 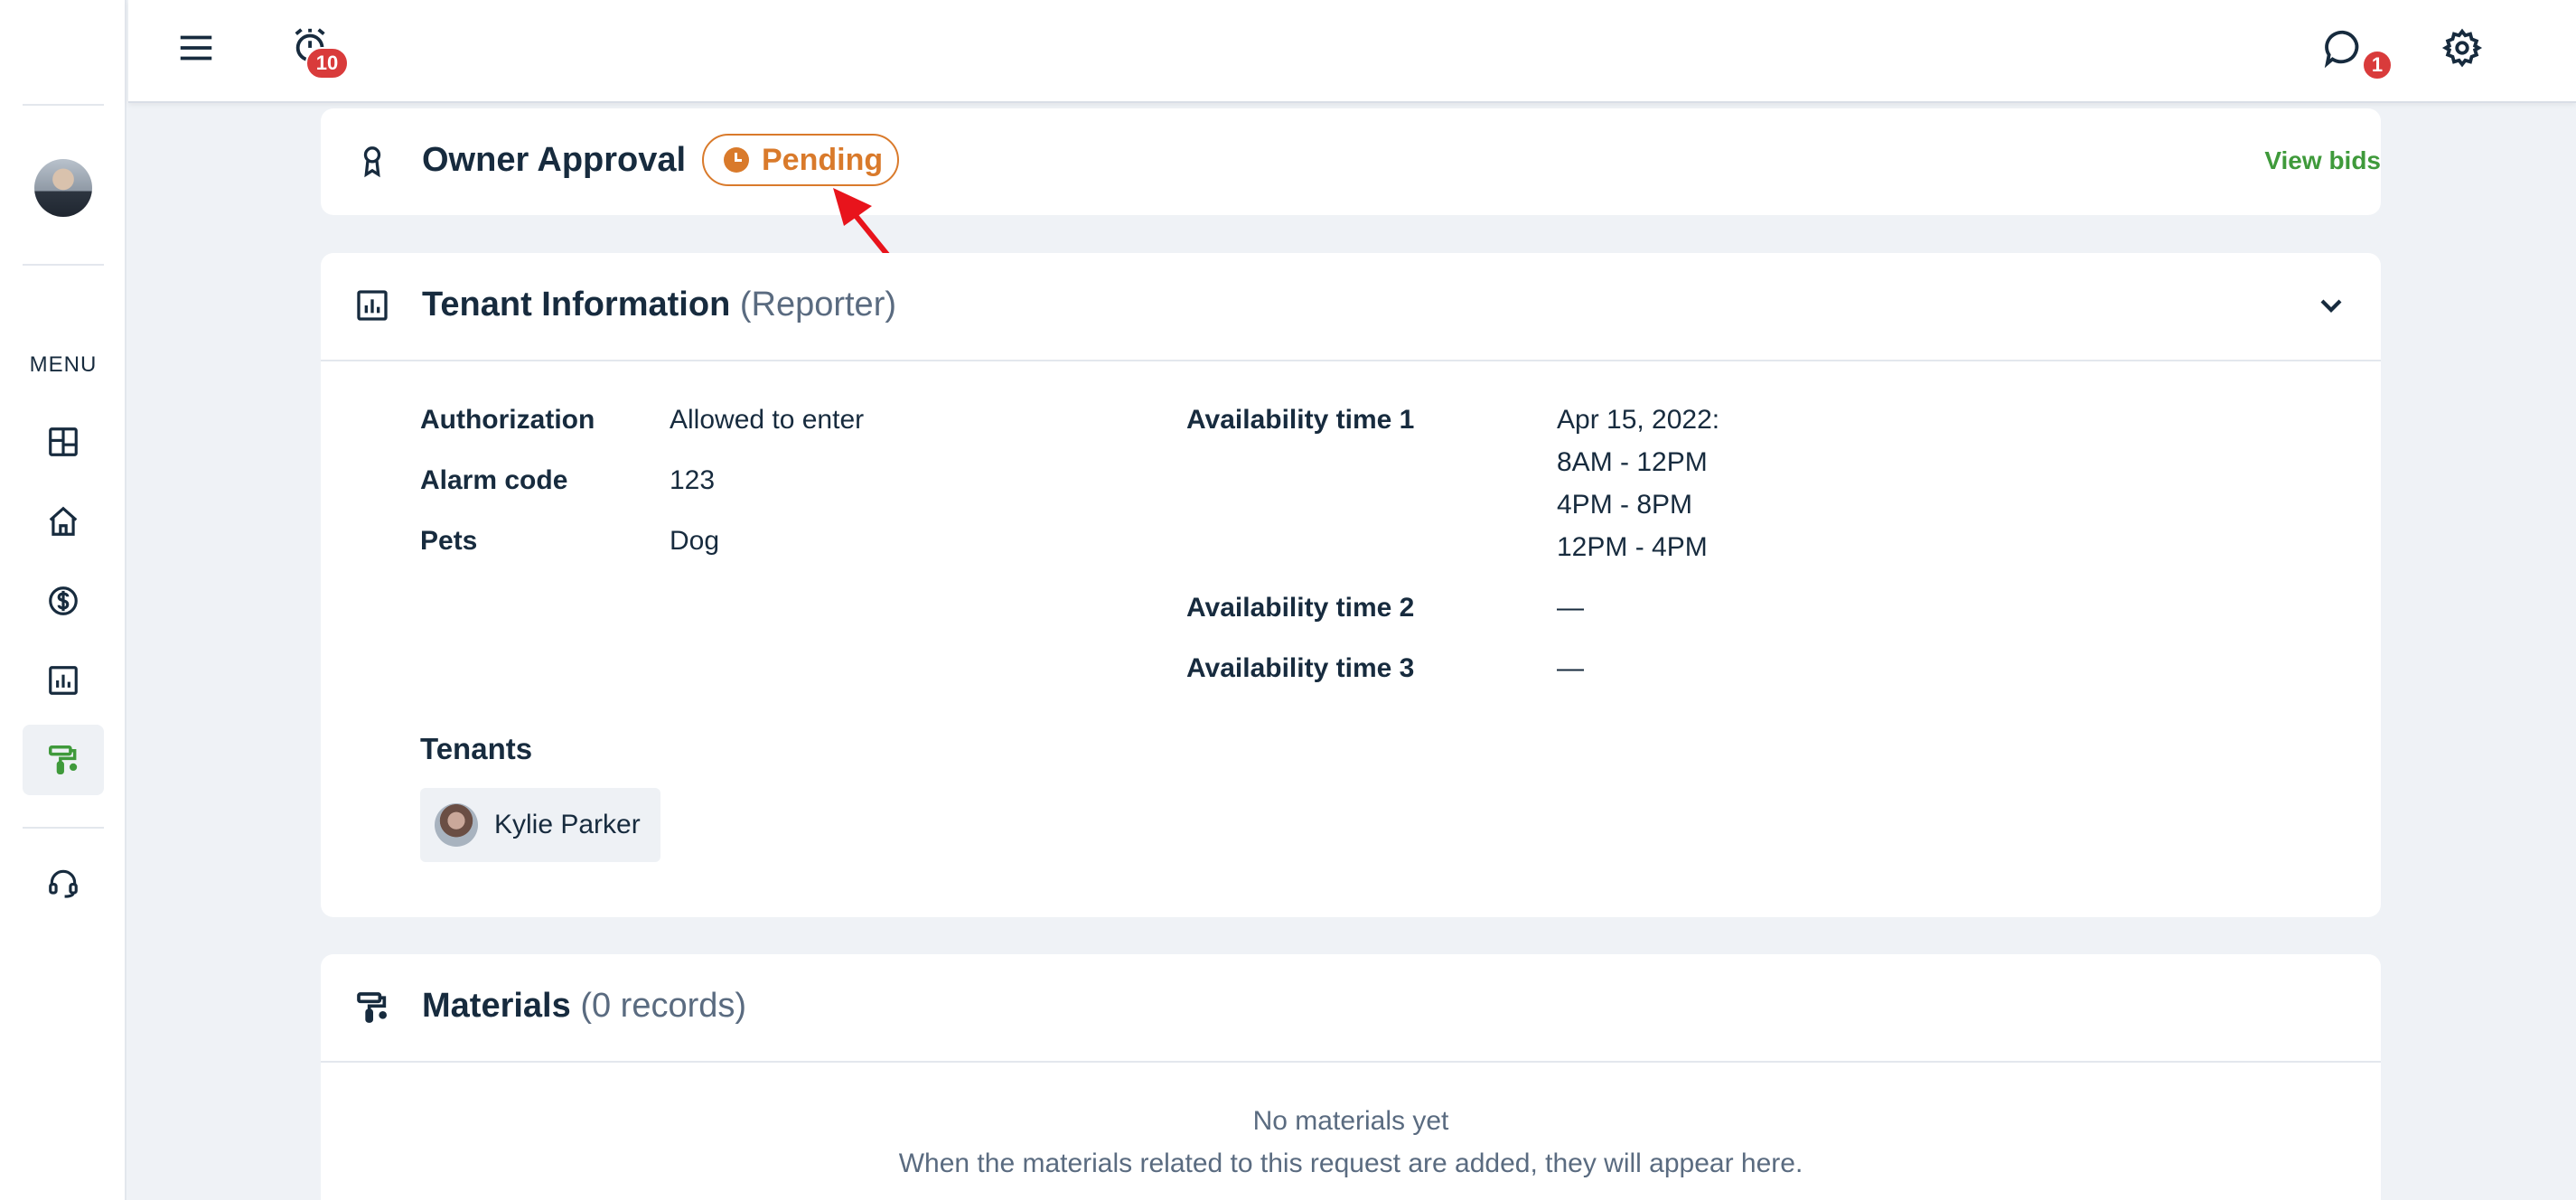 I want to click on status-badge: Pending, so click(x=800, y=160).